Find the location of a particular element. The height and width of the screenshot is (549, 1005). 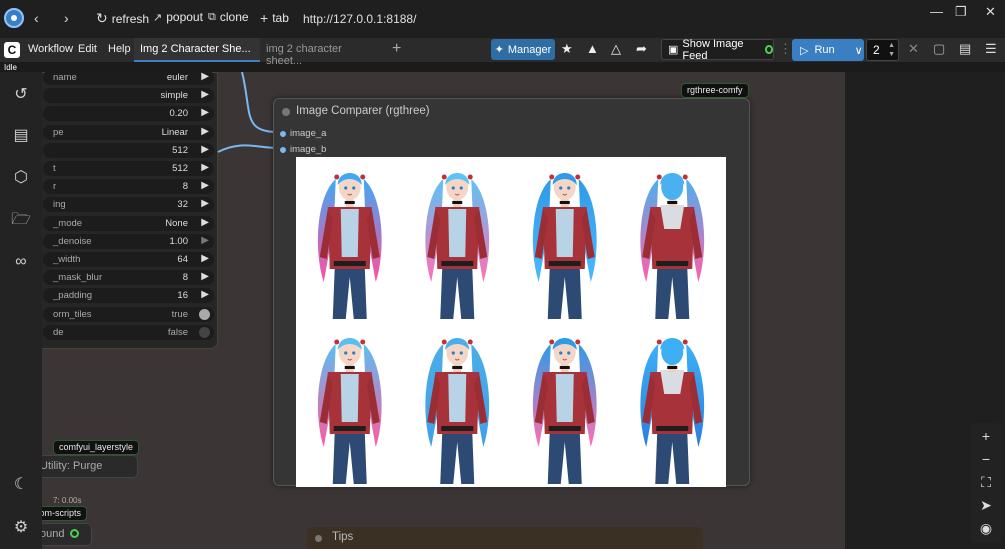

param-widget: _padding 16 ▶ is located at coordinates (128, 296).